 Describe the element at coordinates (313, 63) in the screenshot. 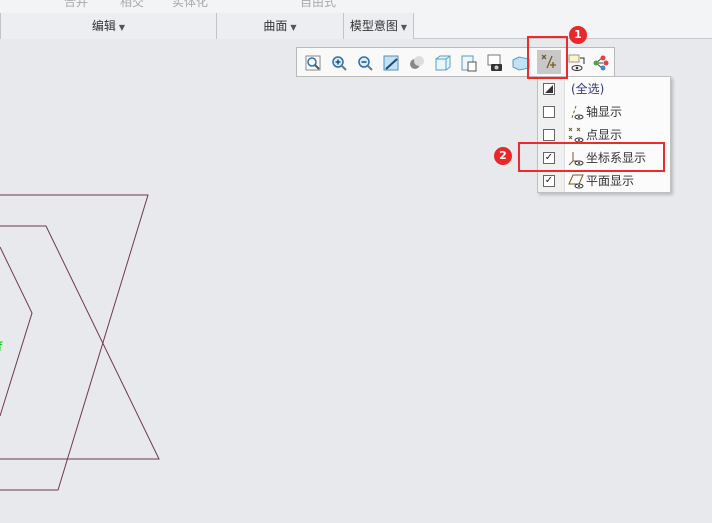

I see `zoom-fit-icon` at that location.